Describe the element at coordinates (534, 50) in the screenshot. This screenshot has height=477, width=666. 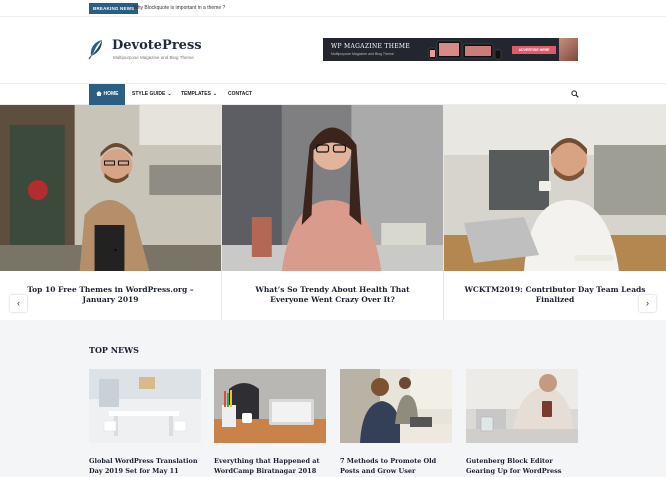
I see `advertise-here-button: ADVERTISE HERE` at that location.